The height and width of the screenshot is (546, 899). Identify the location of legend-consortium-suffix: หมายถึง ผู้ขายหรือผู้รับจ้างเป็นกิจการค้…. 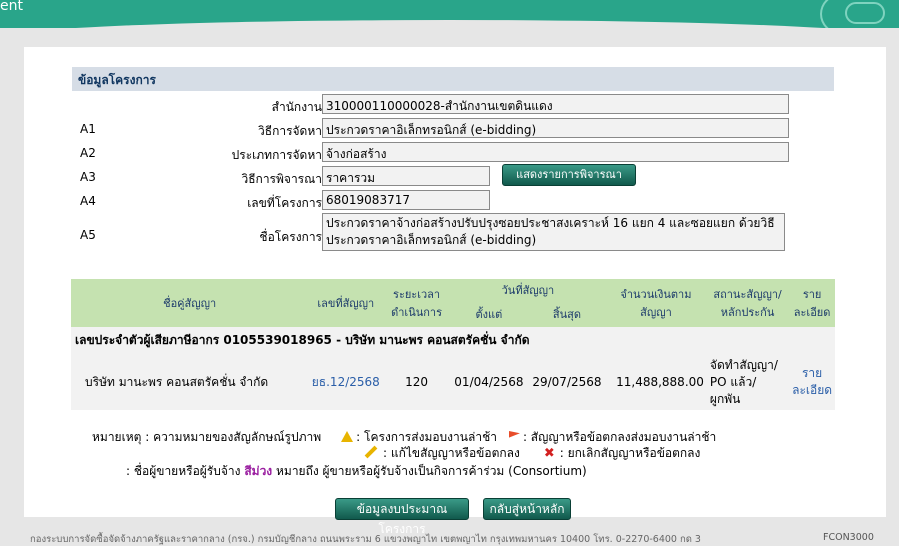
(431, 471).